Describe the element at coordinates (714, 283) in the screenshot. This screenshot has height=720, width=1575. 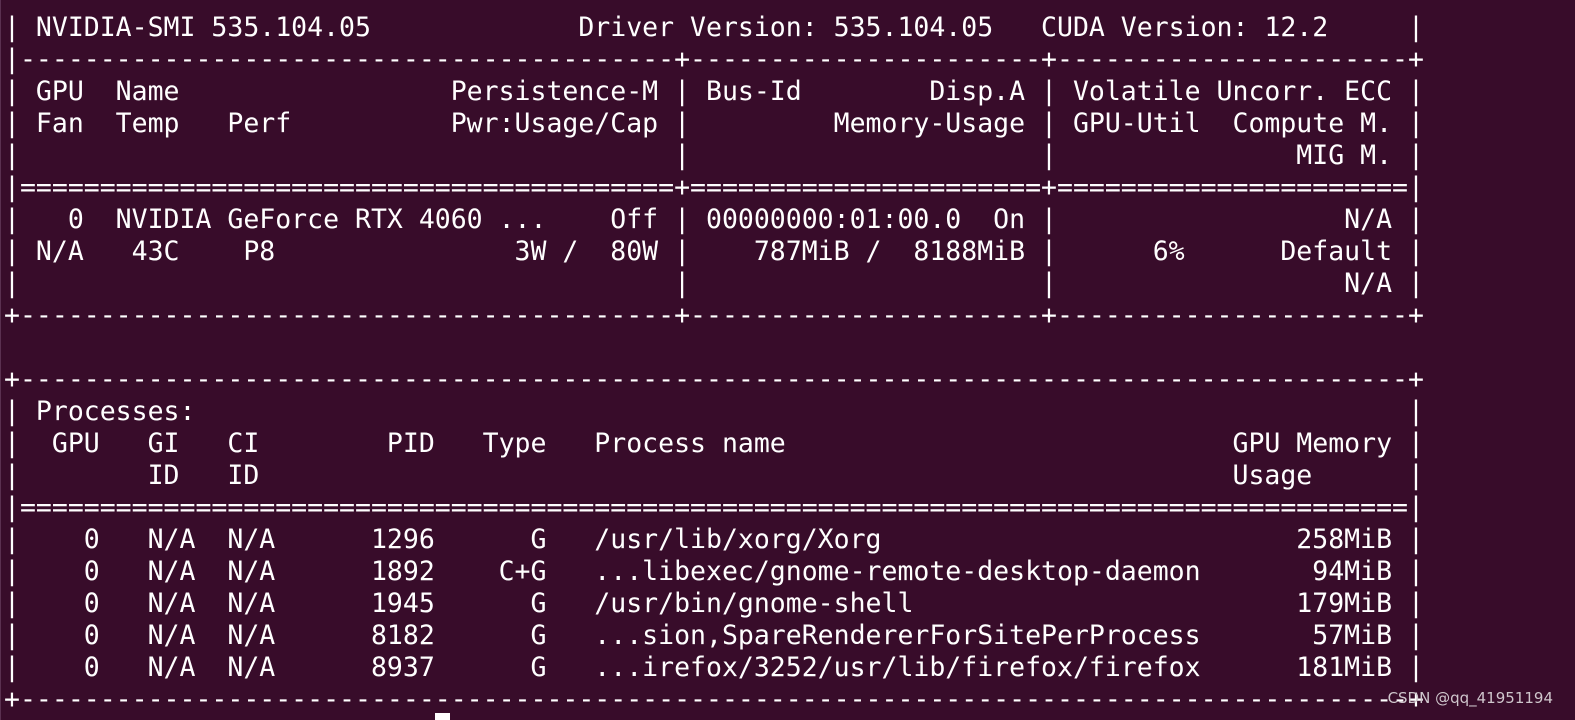
I see `gpu-row-line: | | | N/A |` at that location.